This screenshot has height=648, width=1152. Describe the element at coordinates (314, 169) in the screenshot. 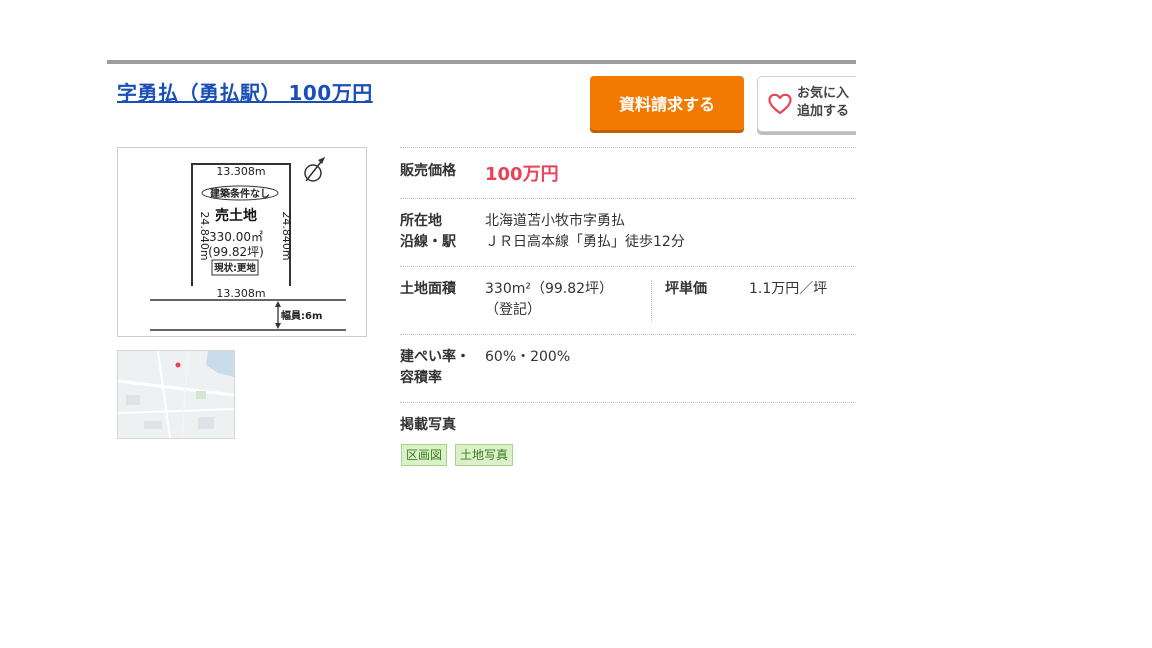

I see `compass-icon` at that location.